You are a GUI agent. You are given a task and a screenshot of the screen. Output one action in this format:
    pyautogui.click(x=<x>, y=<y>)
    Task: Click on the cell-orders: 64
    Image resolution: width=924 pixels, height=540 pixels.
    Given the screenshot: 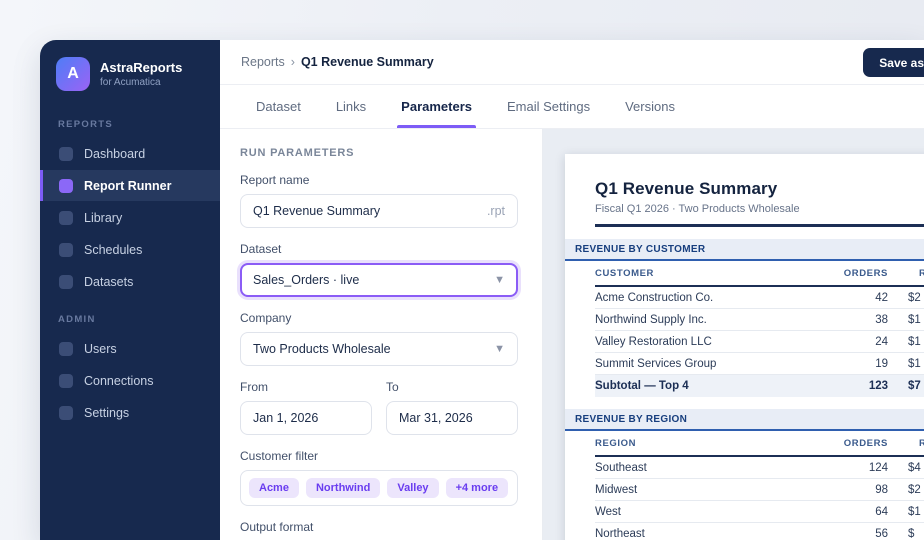 What is the action you would take?
    pyautogui.click(x=881, y=511)
    